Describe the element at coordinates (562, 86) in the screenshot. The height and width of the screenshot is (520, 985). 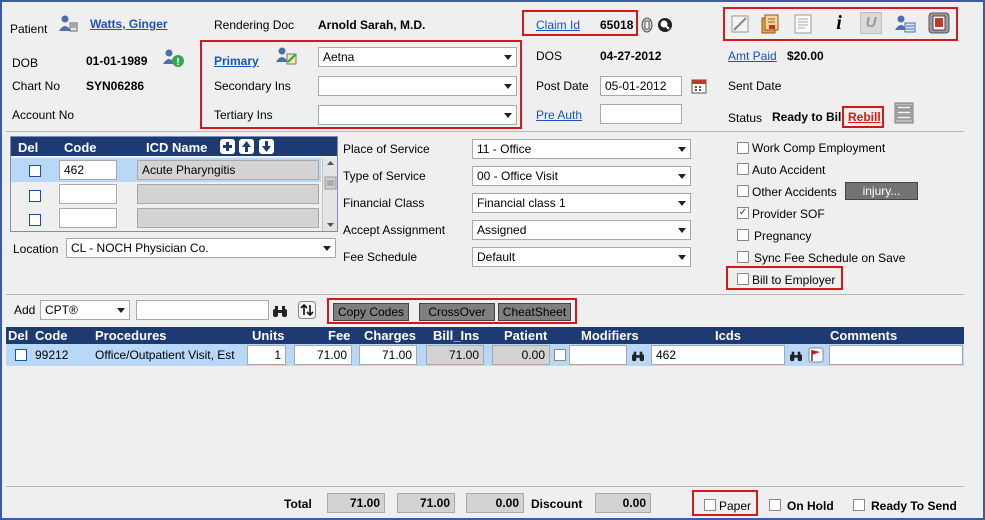
I see `post-date-label: Post Date` at that location.